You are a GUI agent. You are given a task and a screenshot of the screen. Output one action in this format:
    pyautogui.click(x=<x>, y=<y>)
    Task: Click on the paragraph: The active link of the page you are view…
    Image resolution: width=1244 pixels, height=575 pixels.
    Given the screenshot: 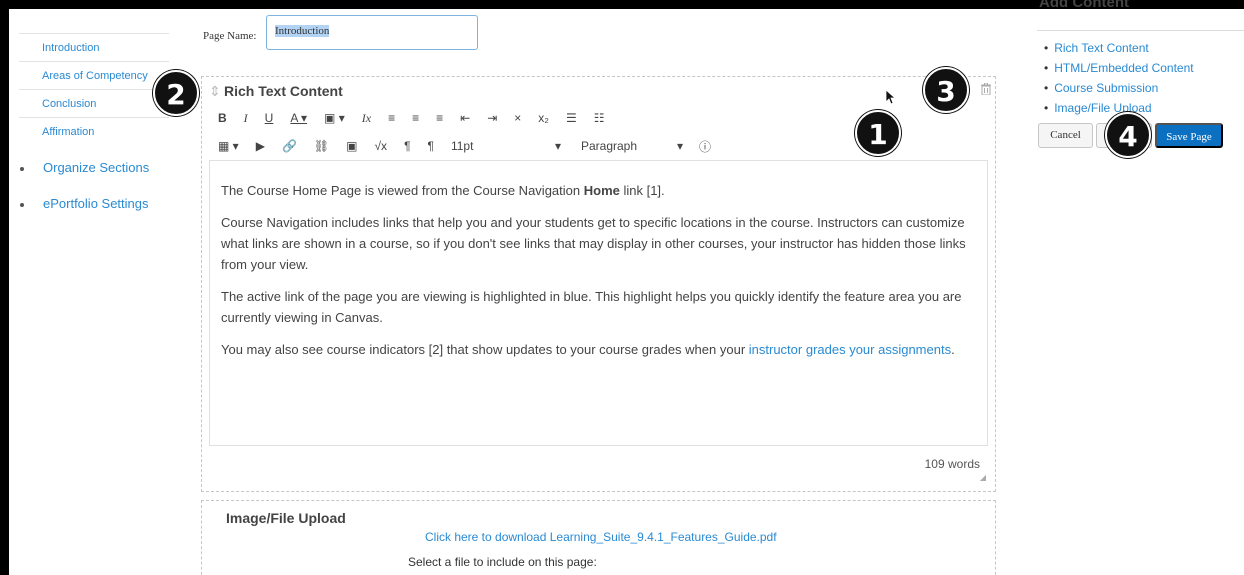 What is the action you would take?
    pyautogui.click(x=591, y=307)
    